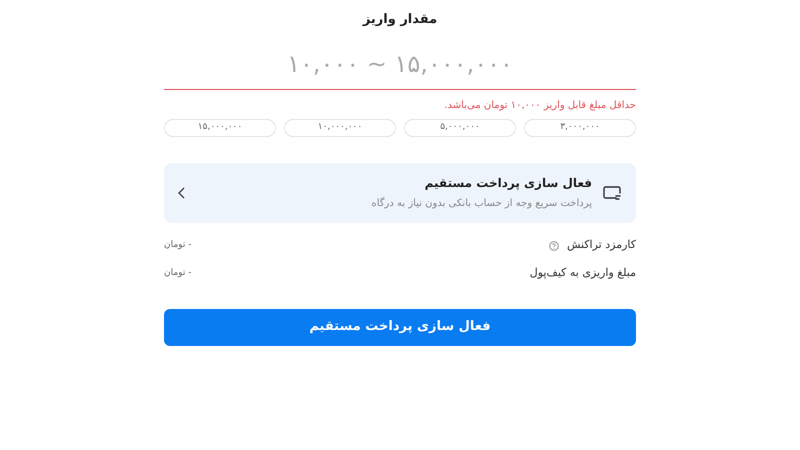 The image size is (800, 450). I want to click on submit-button: فعال سازی پرداخت مستقیم, so click(400, 327).